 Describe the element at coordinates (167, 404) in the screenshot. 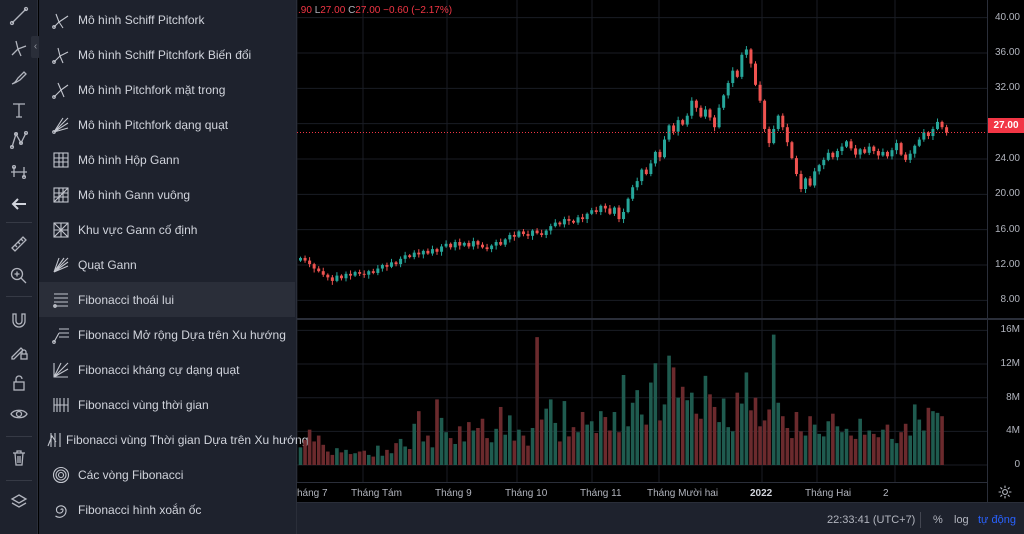

I see `menu-item-fib-time-zone: Fibonacci vùng thời gian` at that location.